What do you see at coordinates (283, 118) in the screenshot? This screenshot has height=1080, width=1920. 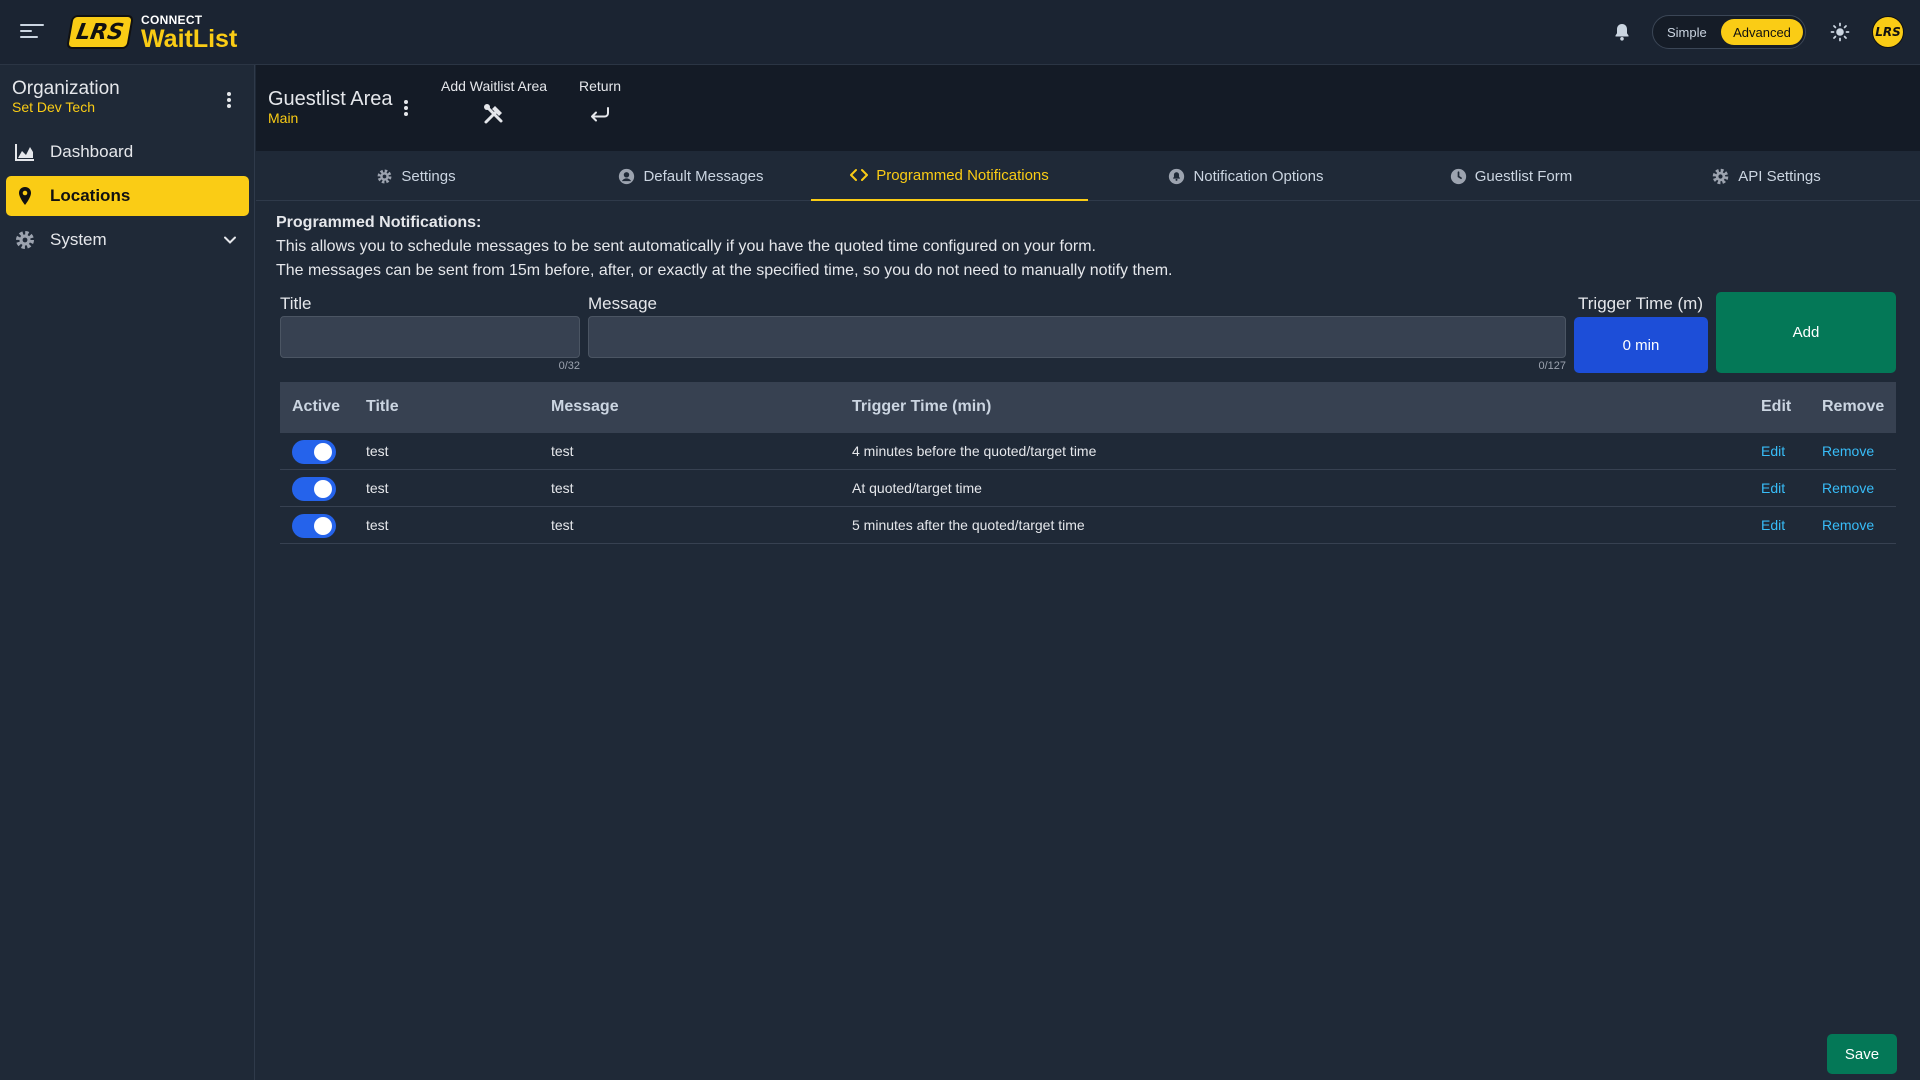 I see `area-subtitle: Main` at bounding box center [283, 118].